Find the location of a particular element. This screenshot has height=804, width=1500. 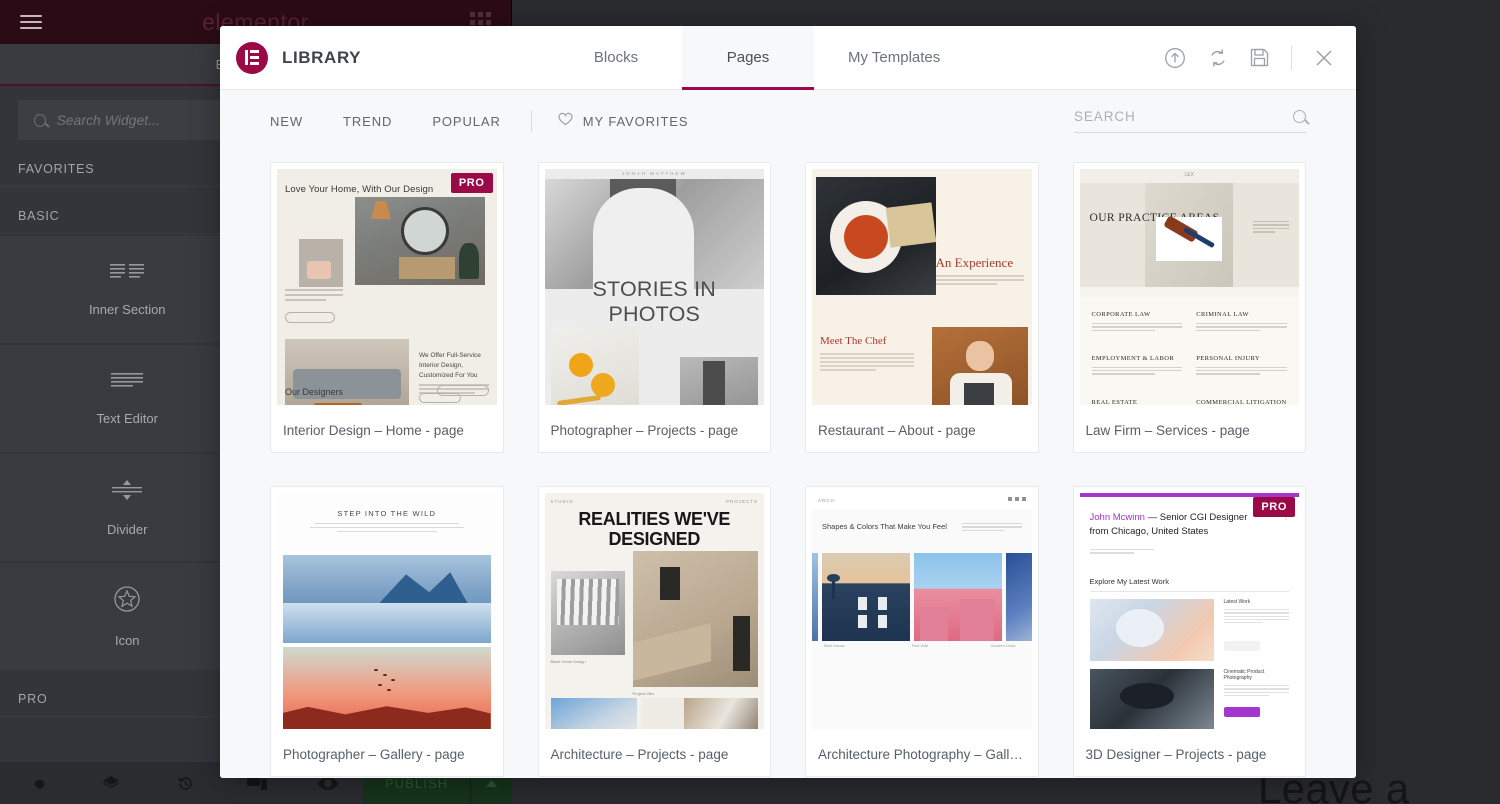

tab-pages: Pages is located at coordinates (748, 58).